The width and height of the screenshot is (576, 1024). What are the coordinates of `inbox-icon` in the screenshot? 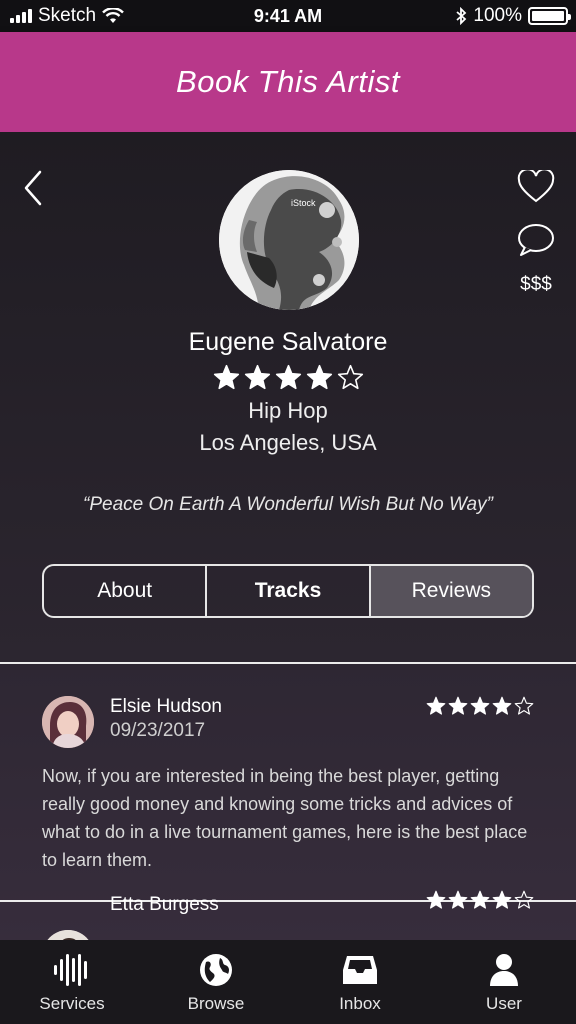 It's located at (360, 970).